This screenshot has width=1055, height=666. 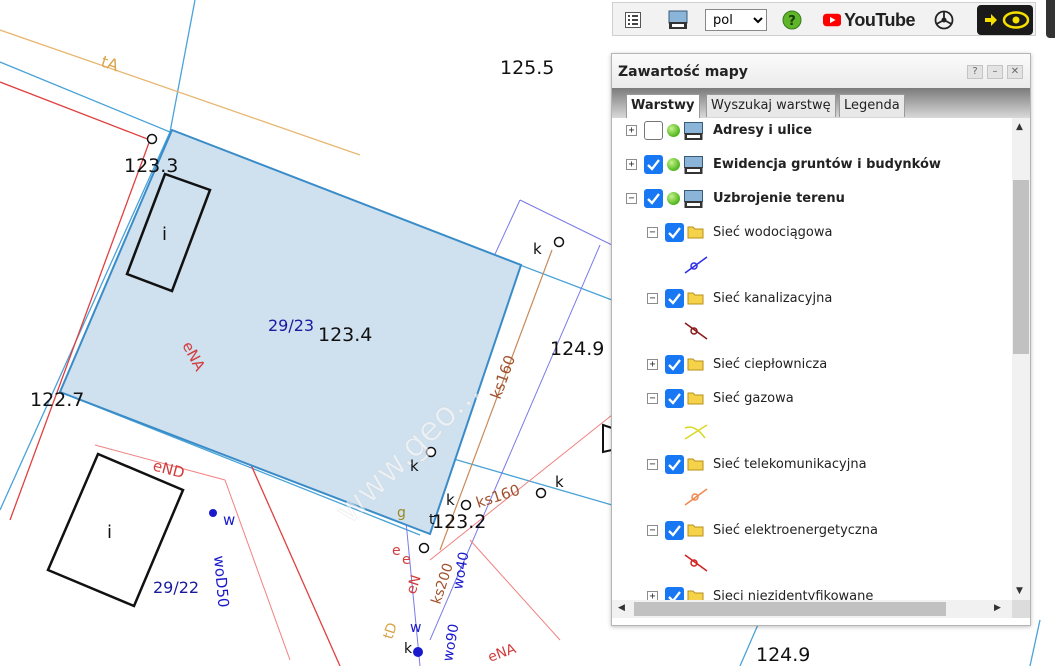 What do you see at coordinates (663, 106) in the screenshot?
I see `tab-layers: Warstwy` at bounding box center [663, 106].